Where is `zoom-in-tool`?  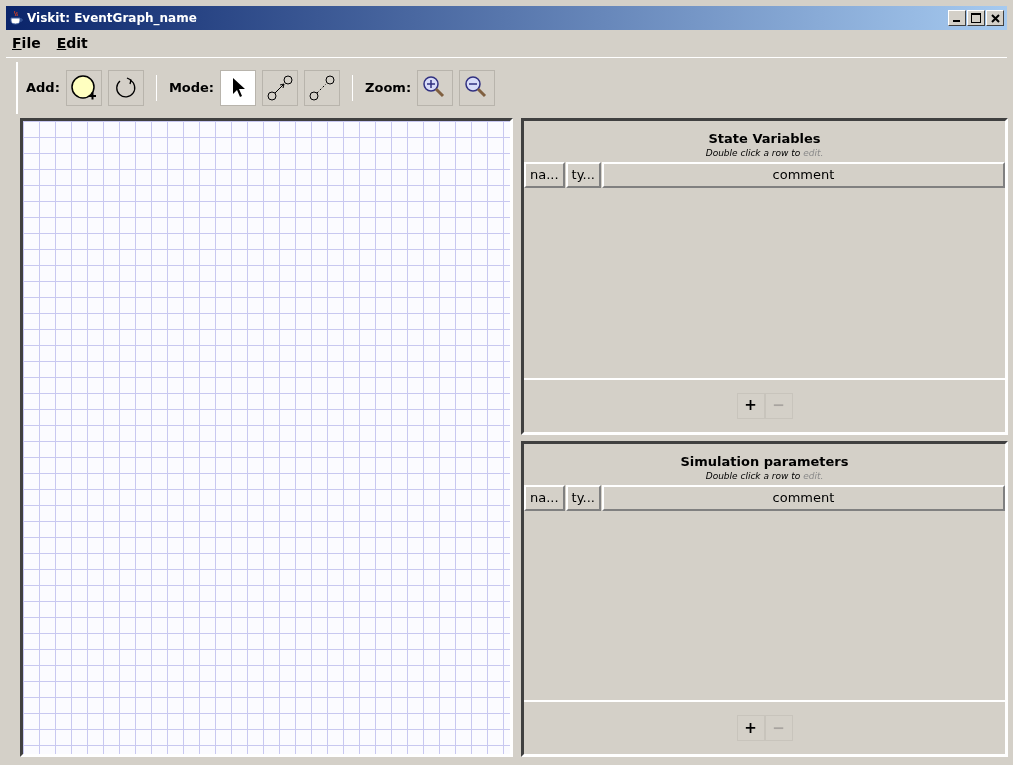 zoom-in-tool is located at coordinates (435, 88).